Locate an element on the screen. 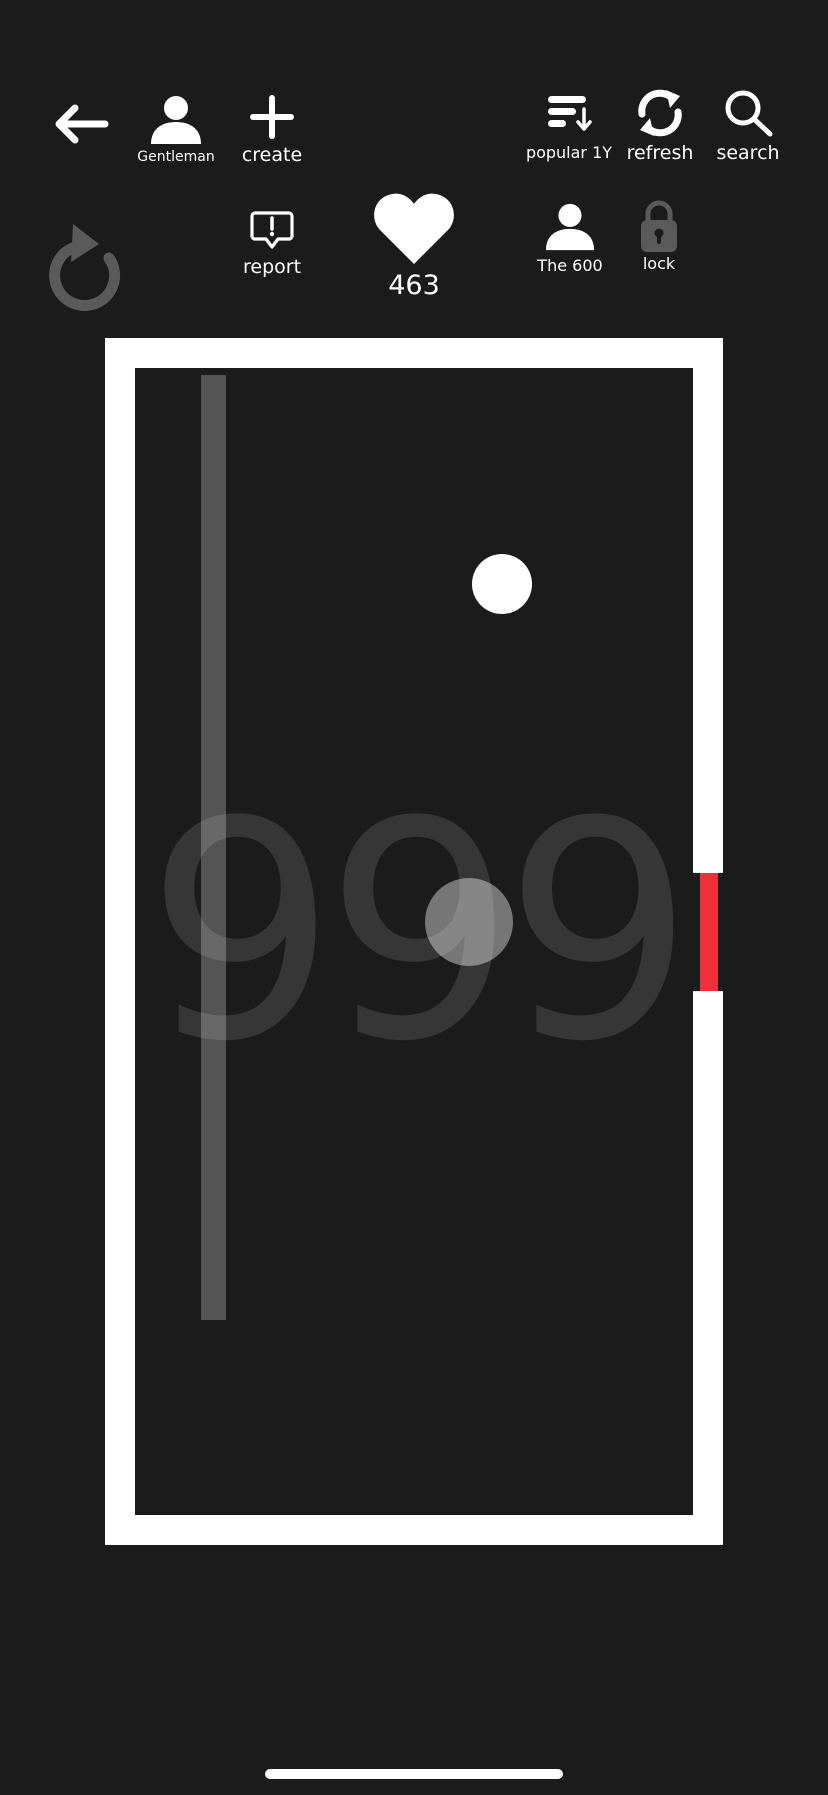  report-button: report is located at coordinates (272, 243).